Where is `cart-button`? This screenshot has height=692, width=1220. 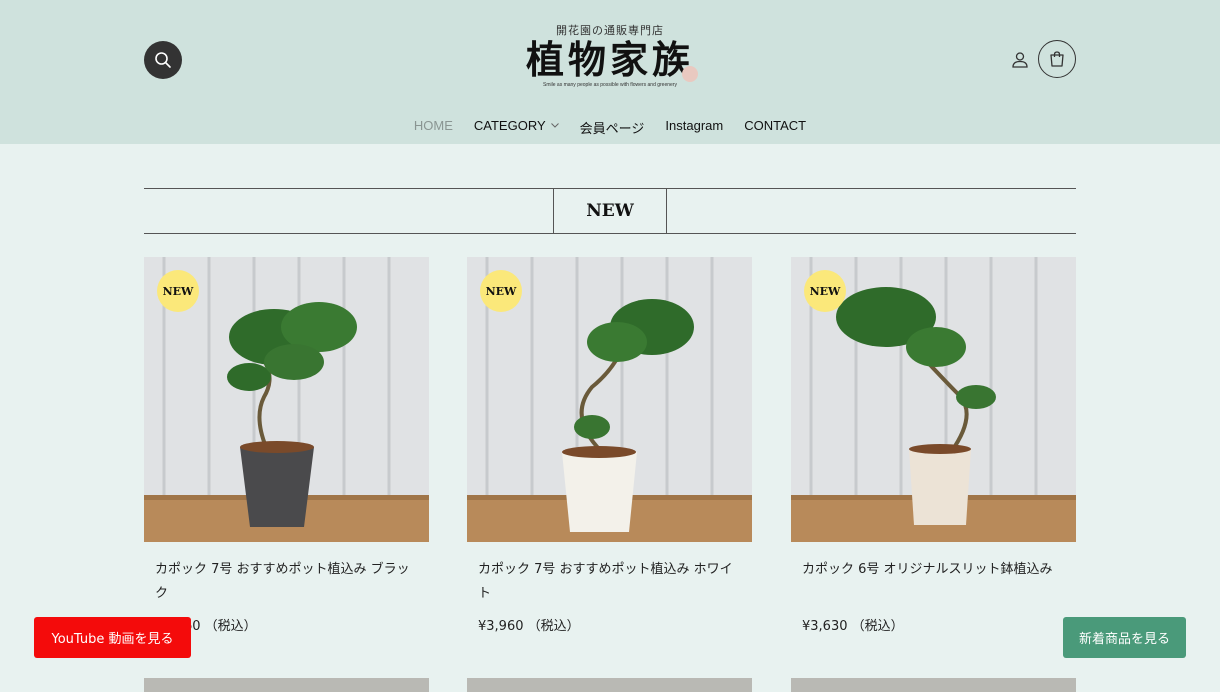 cart-button is located at coordinates (1057, 59).